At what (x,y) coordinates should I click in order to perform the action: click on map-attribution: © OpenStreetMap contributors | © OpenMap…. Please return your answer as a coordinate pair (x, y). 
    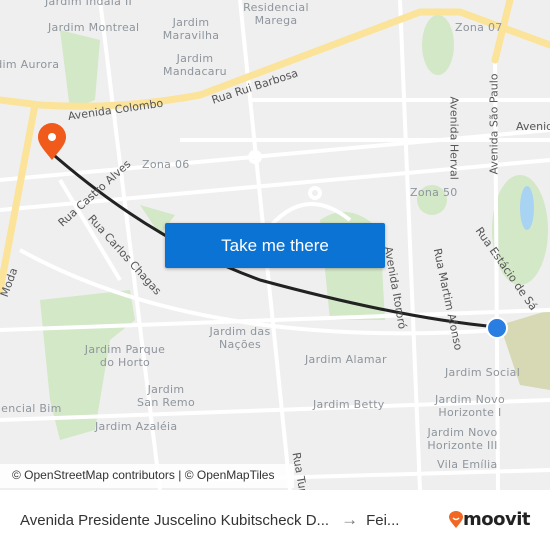
    Looking at the image, I should click on (147, 476).